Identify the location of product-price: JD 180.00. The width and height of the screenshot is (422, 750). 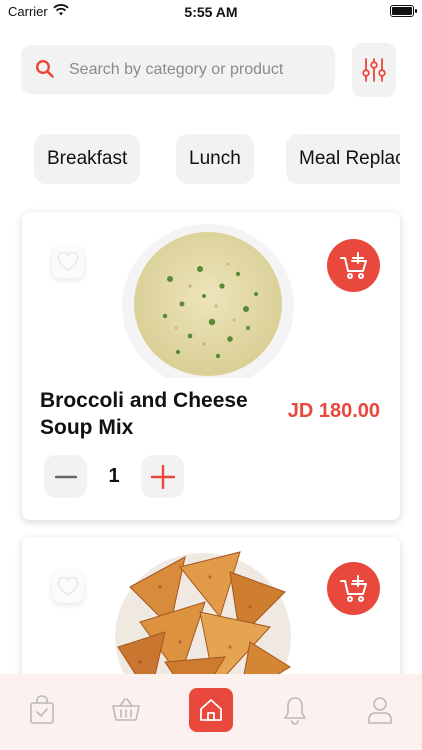
(333, 411).